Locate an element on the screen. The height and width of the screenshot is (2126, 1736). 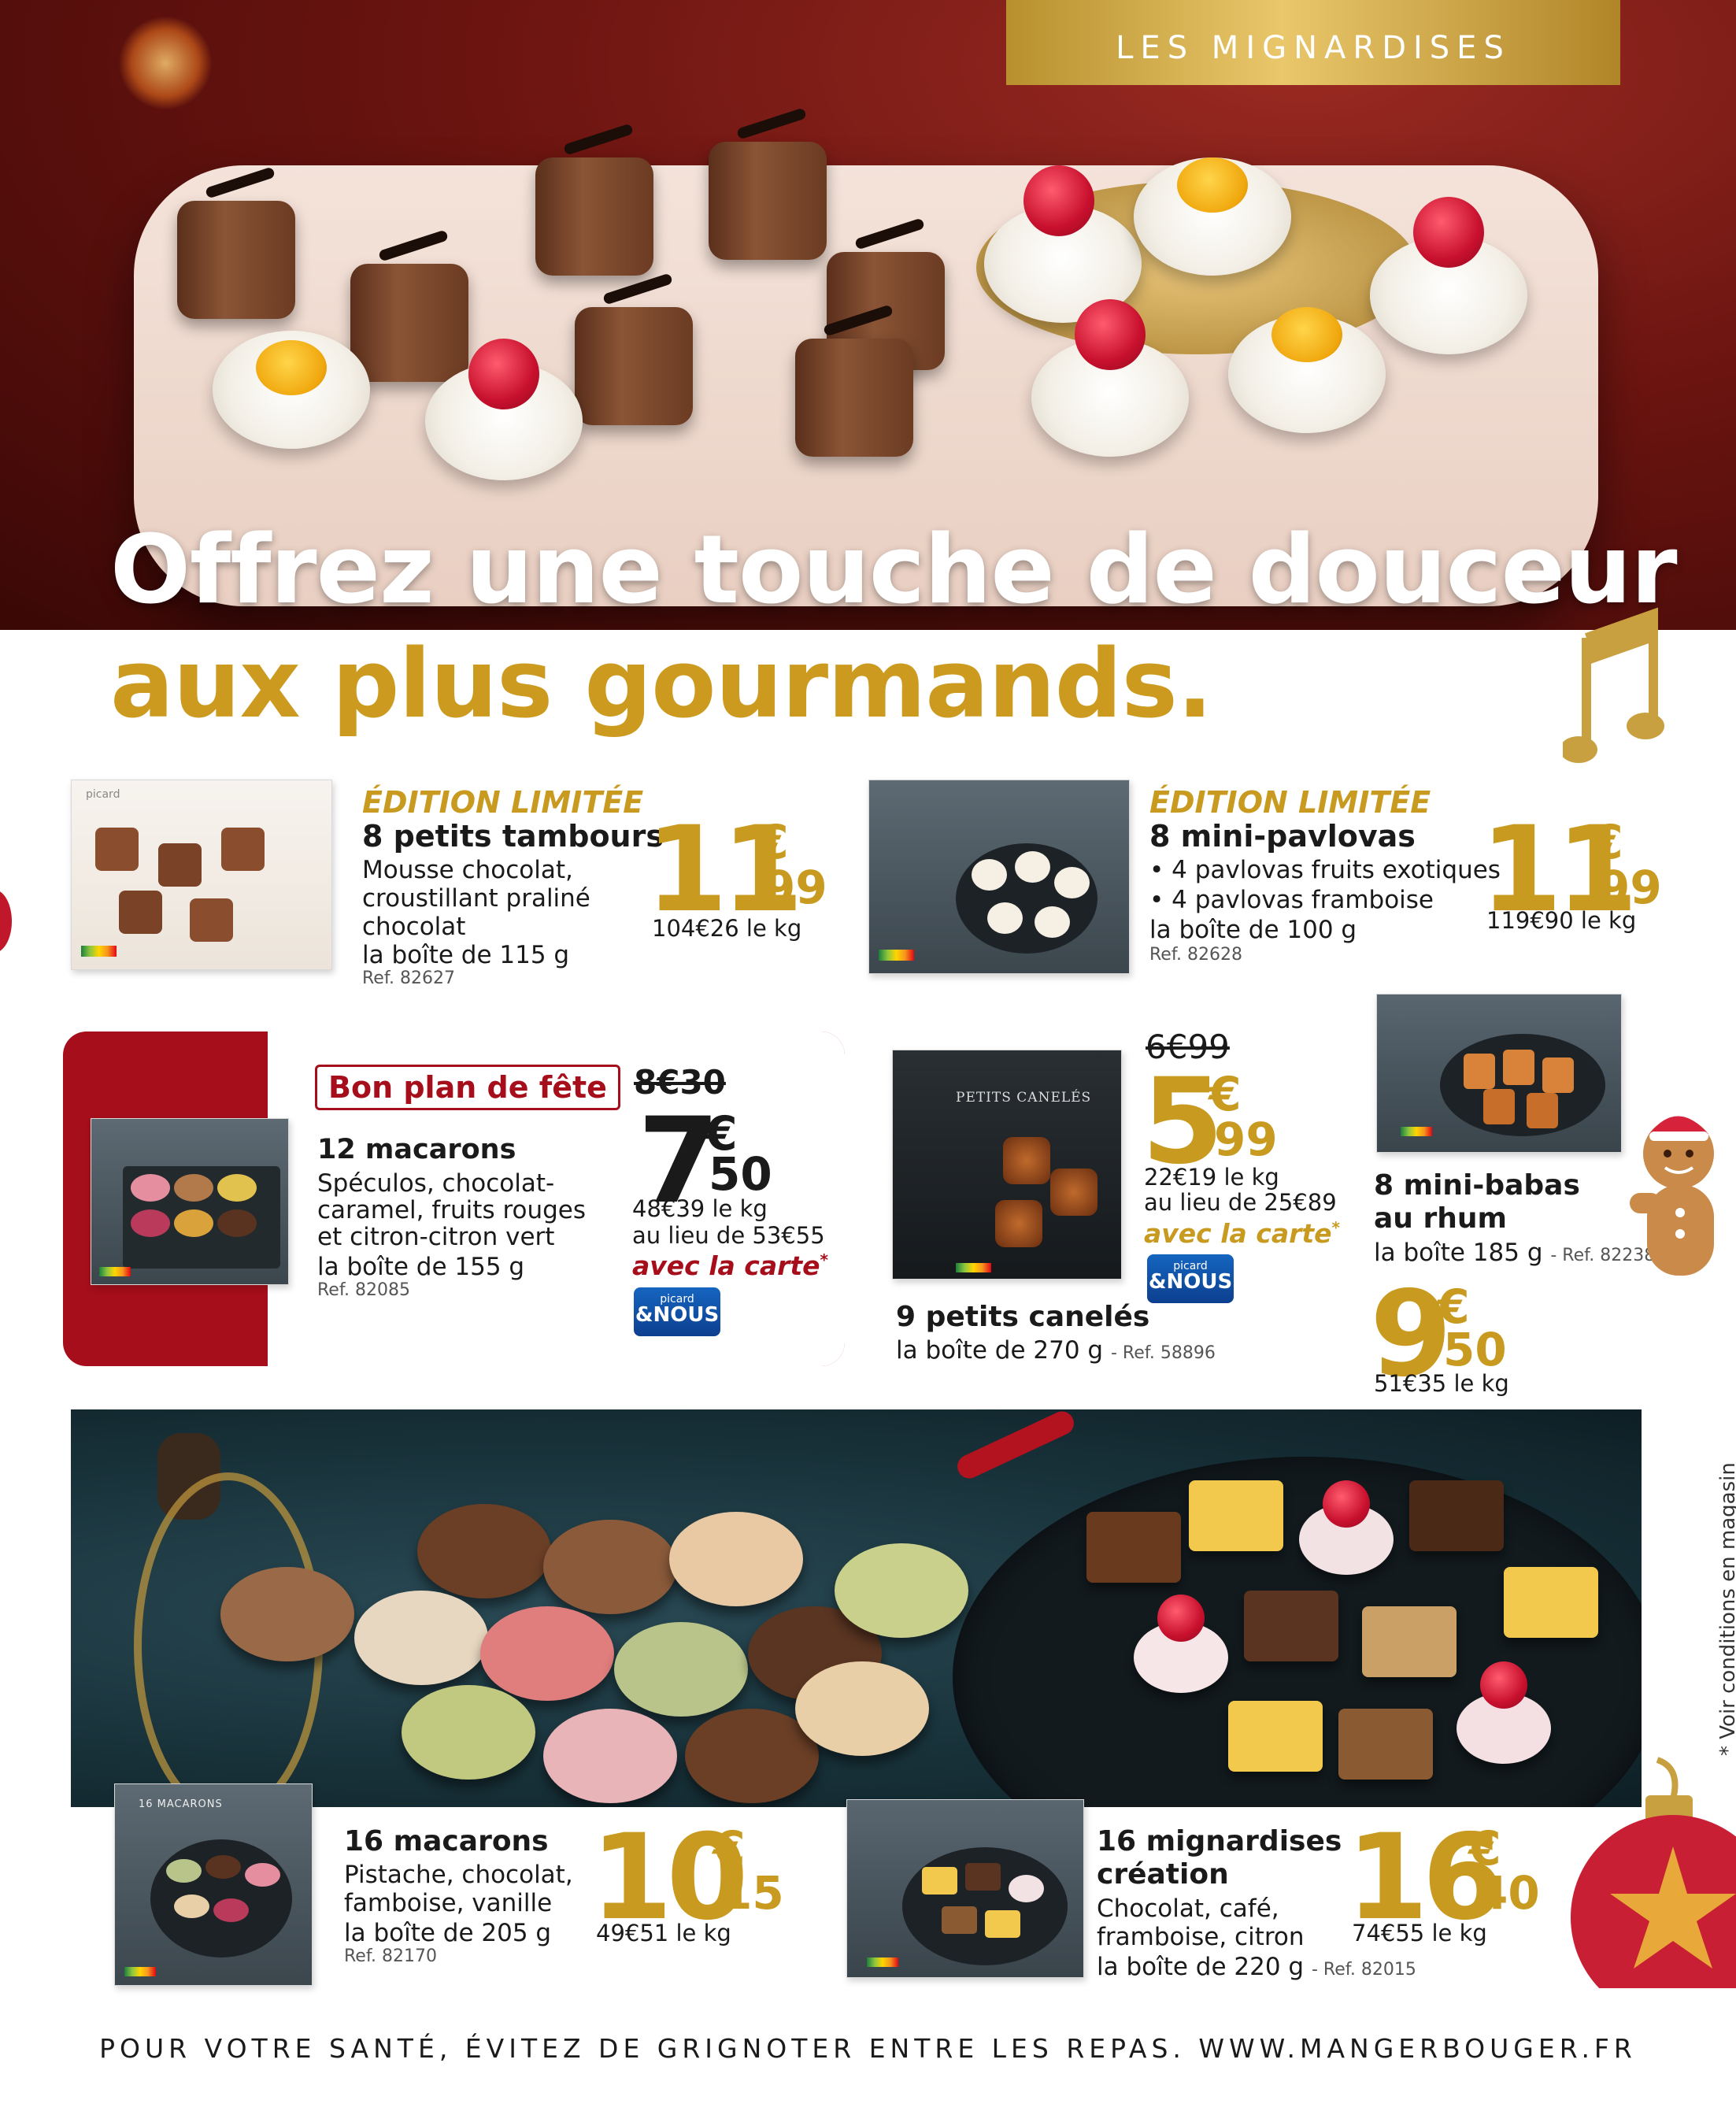
product-name: 8 mini-pavlovas is located at coordinates (1282, 836).